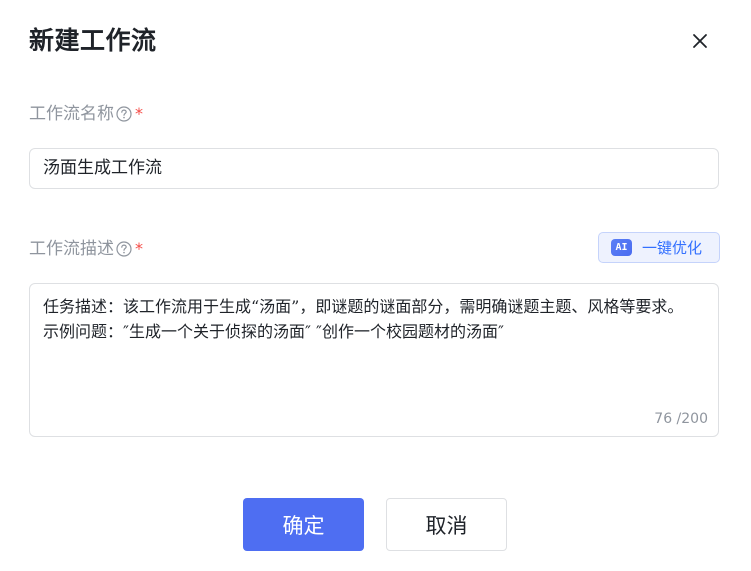  What do you see at coordinates (672, 248) in the screenshot?
I see `ai-optimize-label: 一键优化` at bounding box center [672, 248].